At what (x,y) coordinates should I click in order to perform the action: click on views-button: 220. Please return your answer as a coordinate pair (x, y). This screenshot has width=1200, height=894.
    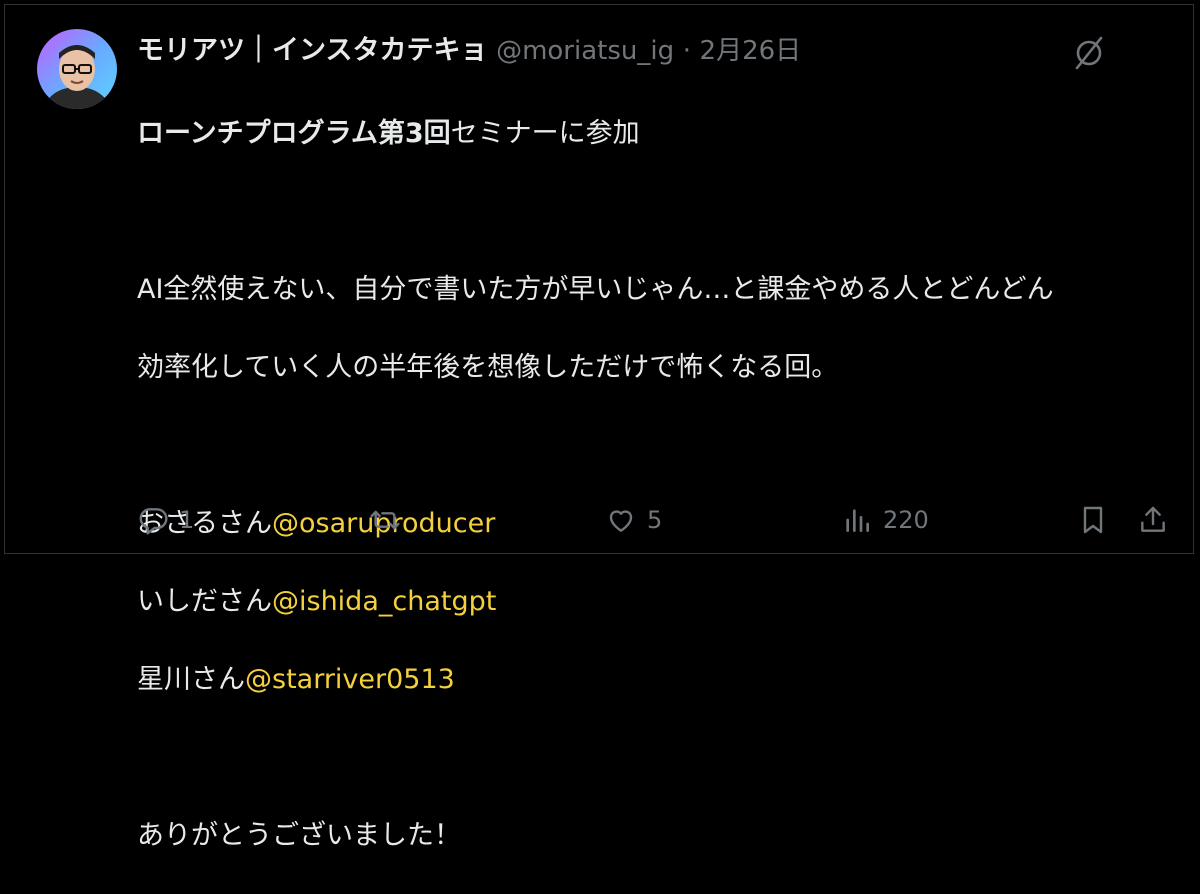
    Looking at the image, I should click on (885, 520).